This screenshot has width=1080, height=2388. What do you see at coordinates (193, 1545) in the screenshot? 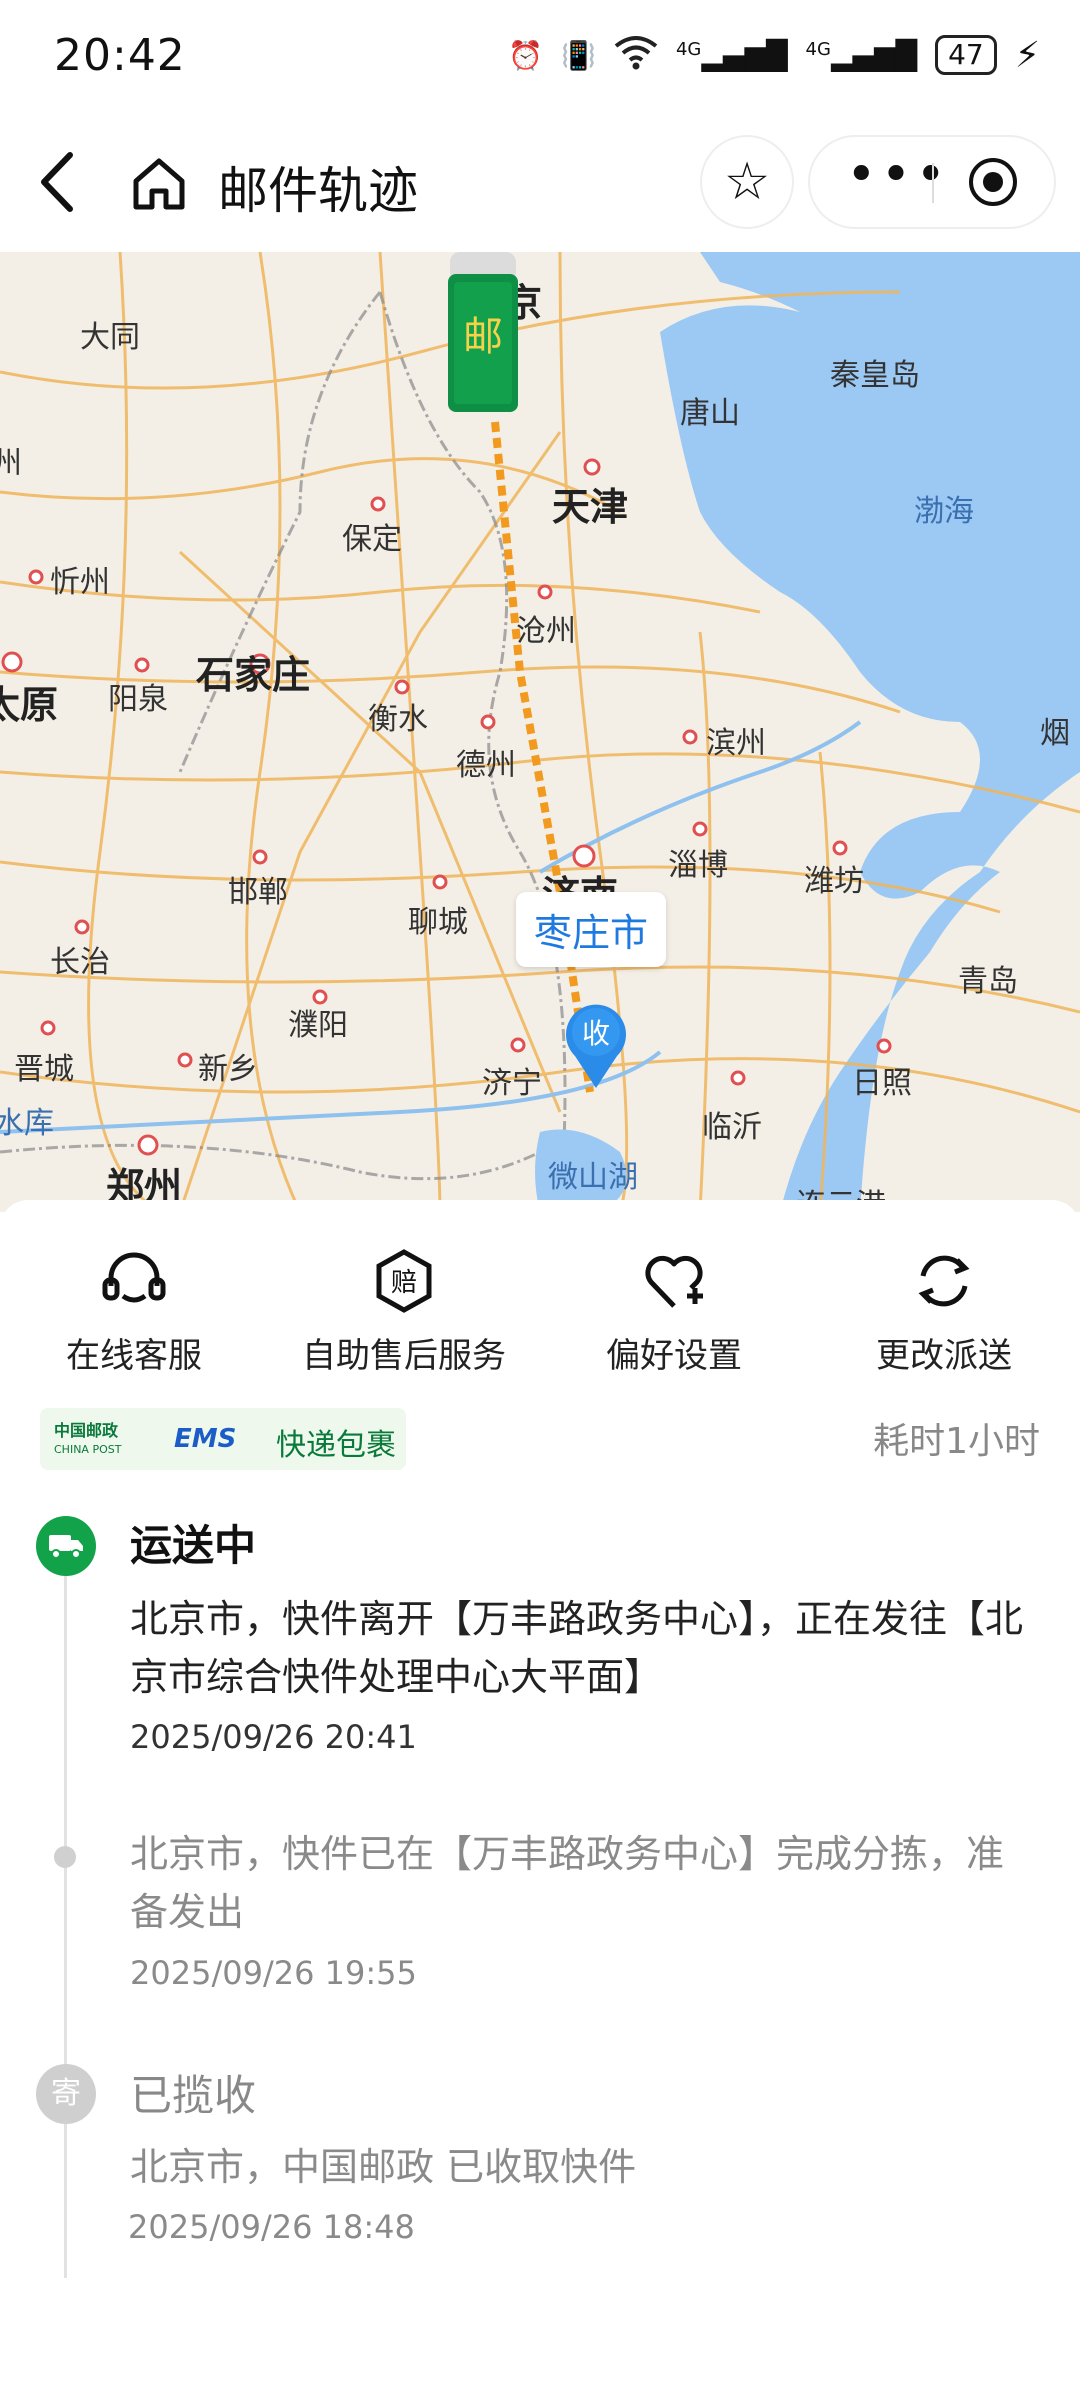
I see `timeline-step-title: 运送中` at bounding box center [193, 1545].